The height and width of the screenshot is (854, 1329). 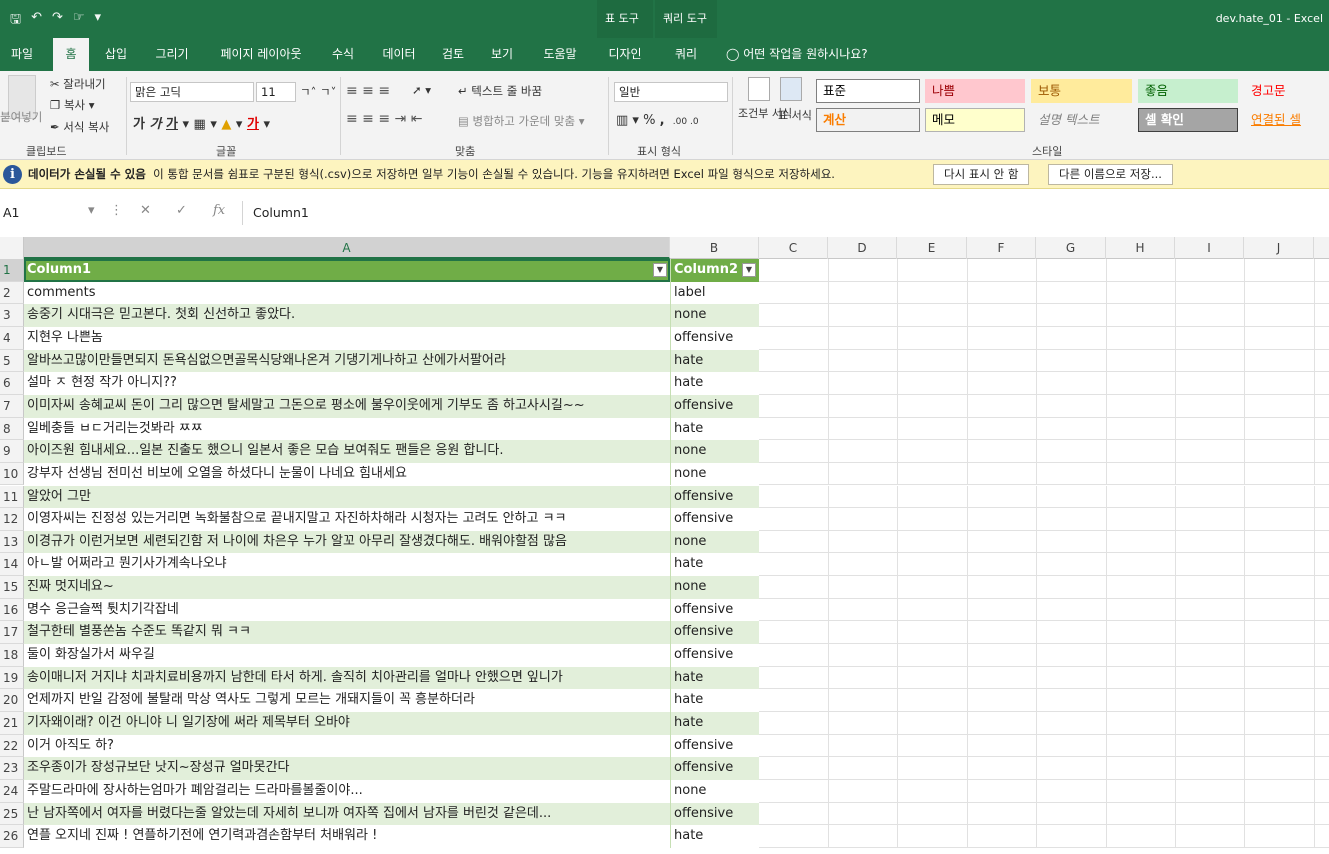 I want to click on row-header: 7, so click(x=12, y=406).